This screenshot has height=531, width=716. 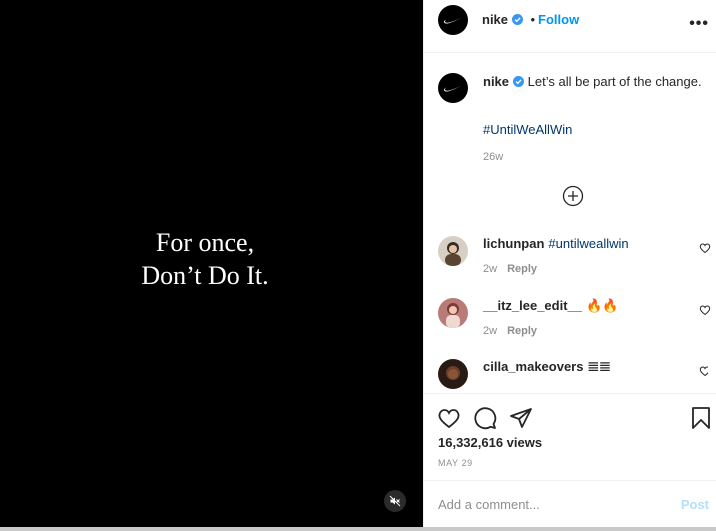 What do you see at coordinates (548, 504) in the screenshot?
I see `comment-input` at bounding box center [548, 504].